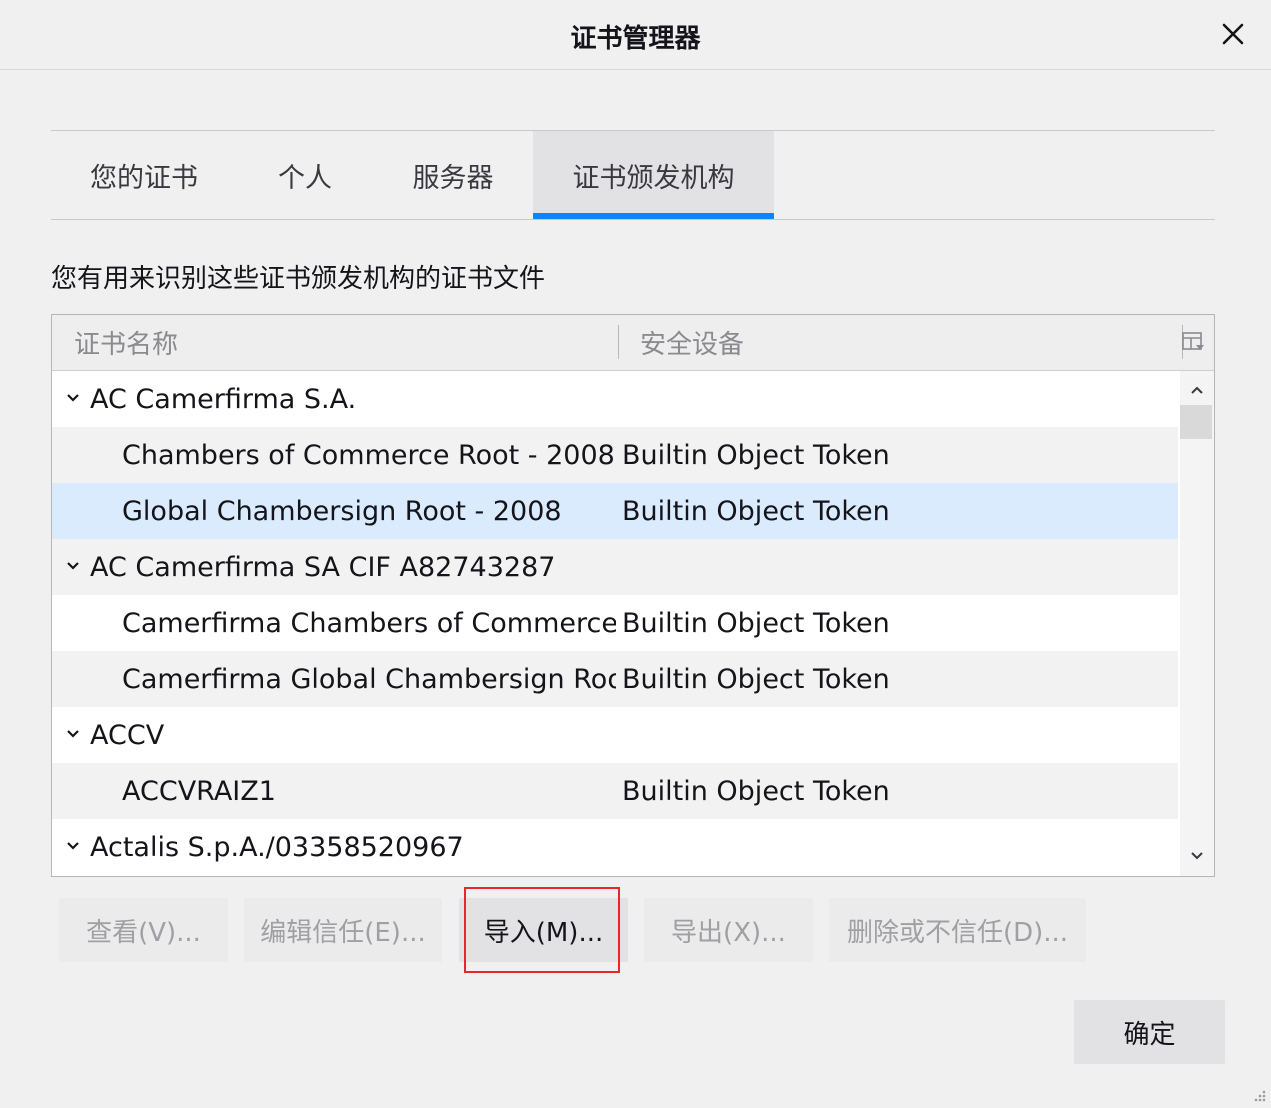 This screenshot has height=1108, width=1271. Describe the element at coordinates (1196, 422) in the screenshot. I see `scrollbar-thumb` at that location.